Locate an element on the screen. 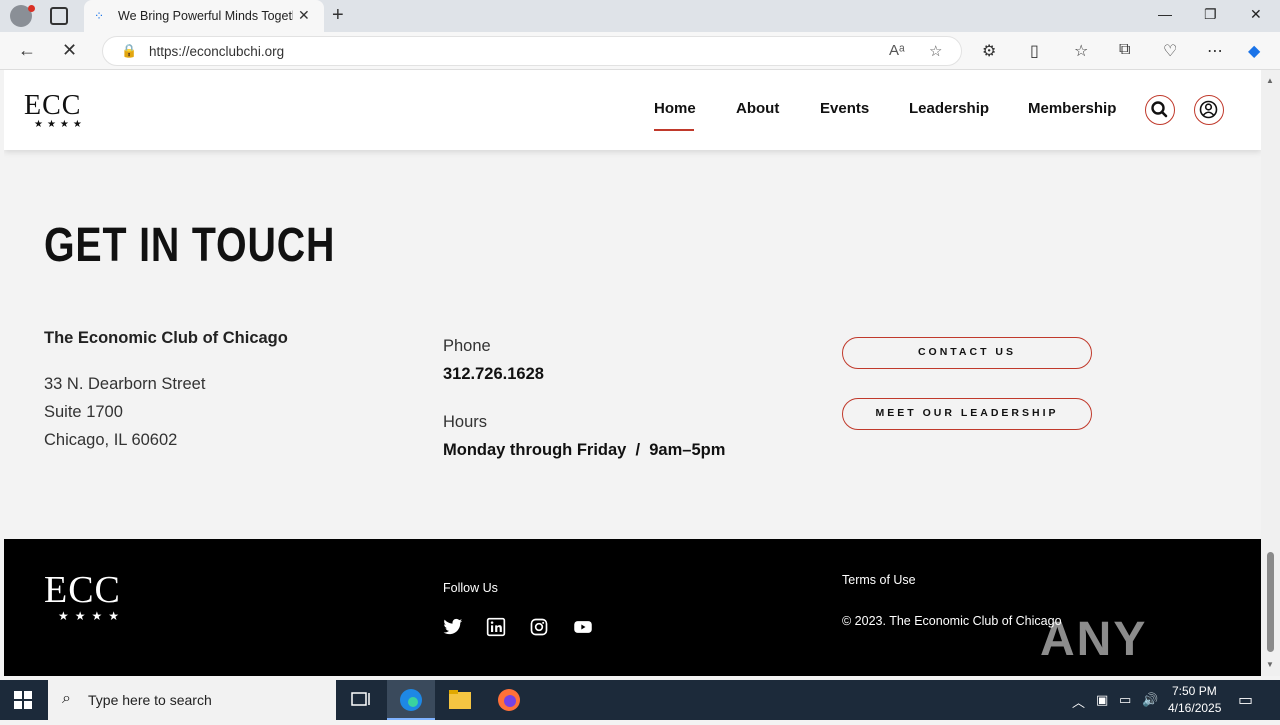 The height and width of the screenshot is (725, 1280). close-window-button: ✕ is located at coordinates (1256, 14).